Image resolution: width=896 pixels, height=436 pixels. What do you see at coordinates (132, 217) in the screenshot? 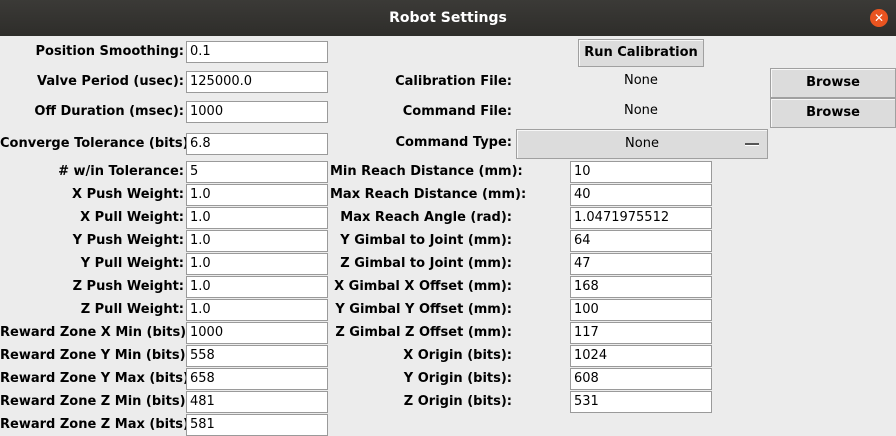
I see `label-x-pull-weight: X Pull Weight:` at bounding box center [132, 217].